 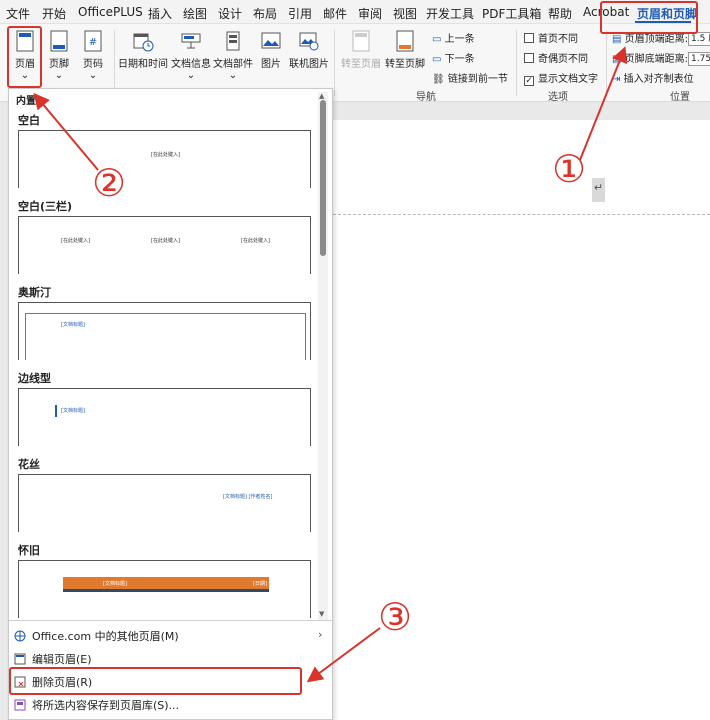 What do you see at coordinates (45, 206) in the screenshot?
I see `style-name-blank-3col: 空白(三栏)` at bounding box center [45, 206].